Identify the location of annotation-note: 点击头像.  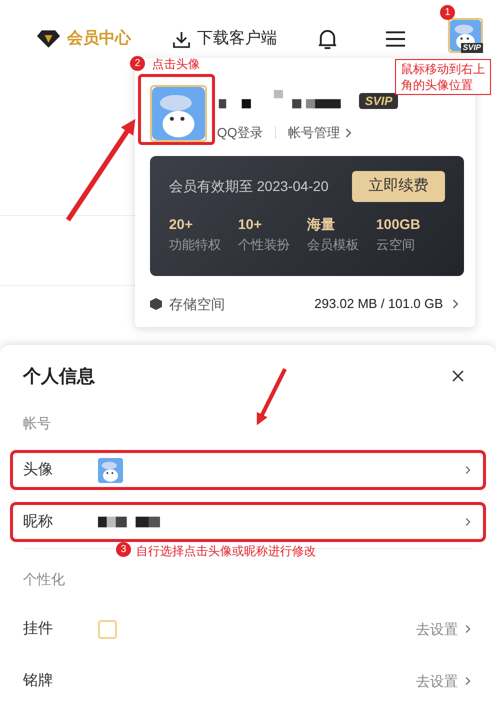
(176, 64).